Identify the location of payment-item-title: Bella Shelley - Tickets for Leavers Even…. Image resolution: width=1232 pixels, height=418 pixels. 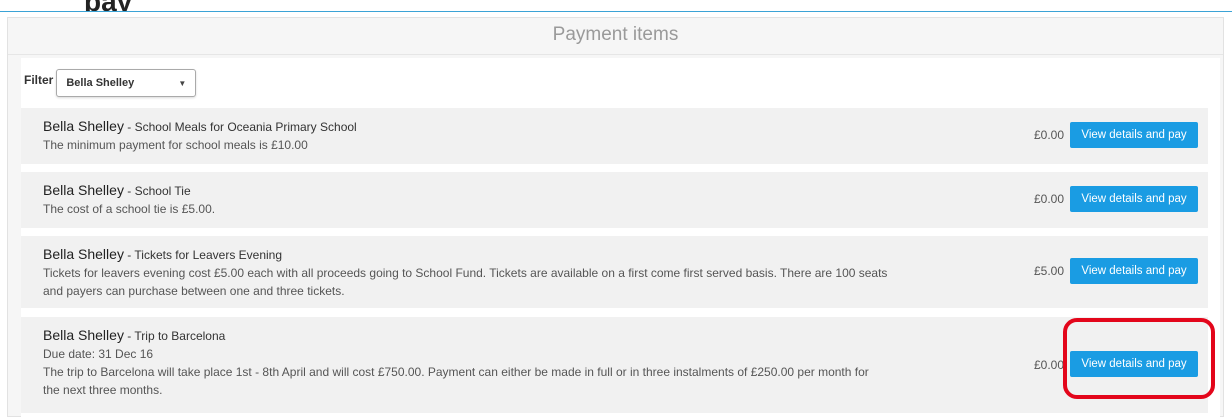
(163, 254).